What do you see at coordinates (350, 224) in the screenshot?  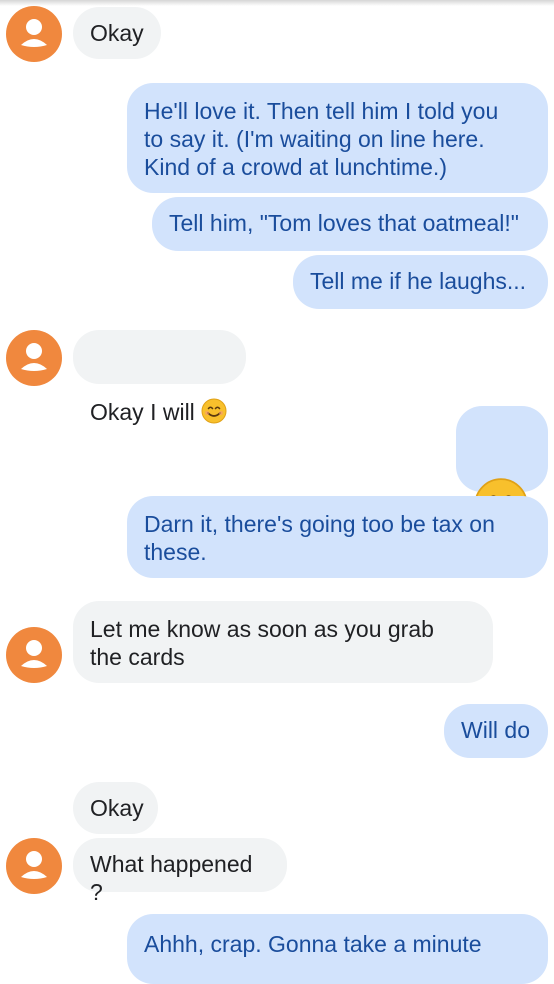 I see `message-bubble: Tell him, "Tom loves that oatmeal!"` at bounding box center [350, 224].